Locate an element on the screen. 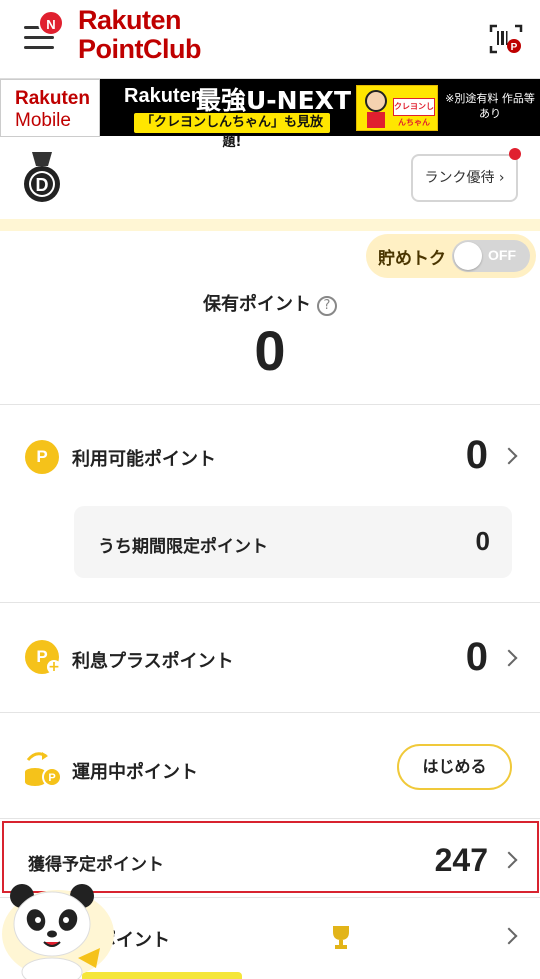  section-strip is located at coordinates (270, 225).